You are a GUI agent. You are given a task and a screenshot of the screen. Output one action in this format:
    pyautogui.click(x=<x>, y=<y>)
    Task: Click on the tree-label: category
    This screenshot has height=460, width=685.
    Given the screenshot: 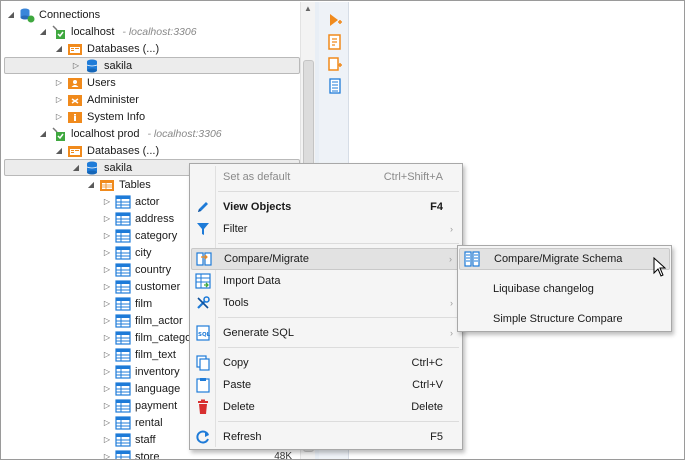 What is the action you would take?
    pyautogui.click(x=156, y=235)
    